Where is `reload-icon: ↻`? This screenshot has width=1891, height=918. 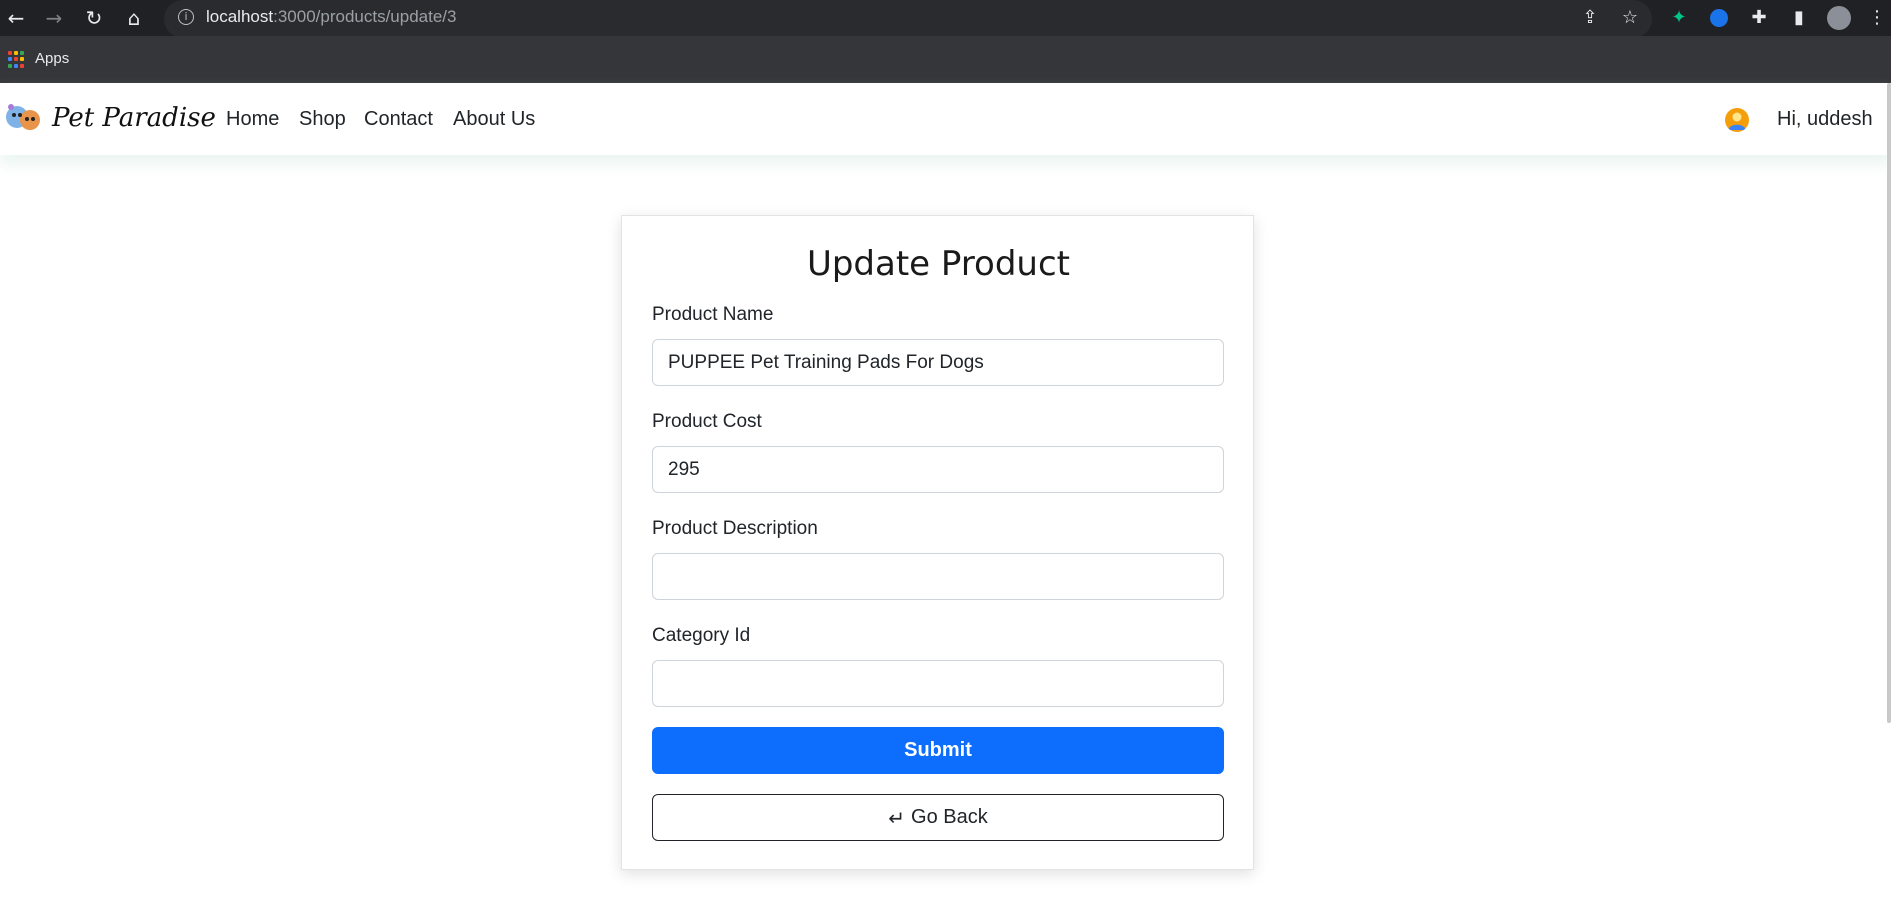
reload-icon: ↻ is located at coordinates (94, 18).